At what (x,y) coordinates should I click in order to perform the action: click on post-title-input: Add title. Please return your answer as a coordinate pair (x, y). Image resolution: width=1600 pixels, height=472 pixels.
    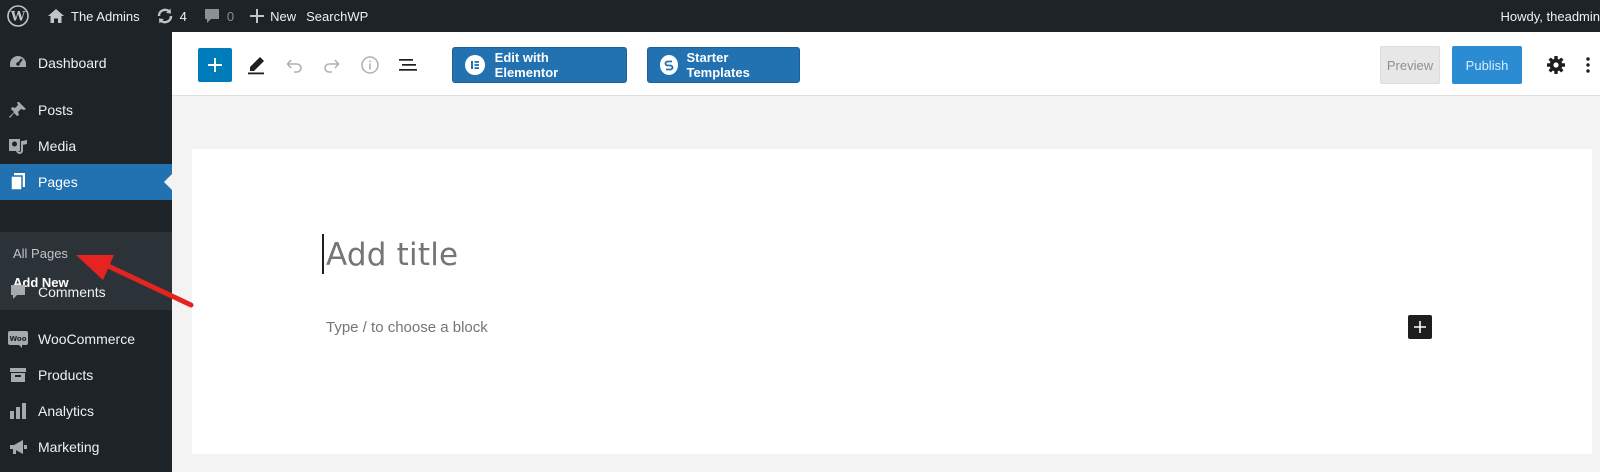
    Looking at the image, I should click on (392, 255).